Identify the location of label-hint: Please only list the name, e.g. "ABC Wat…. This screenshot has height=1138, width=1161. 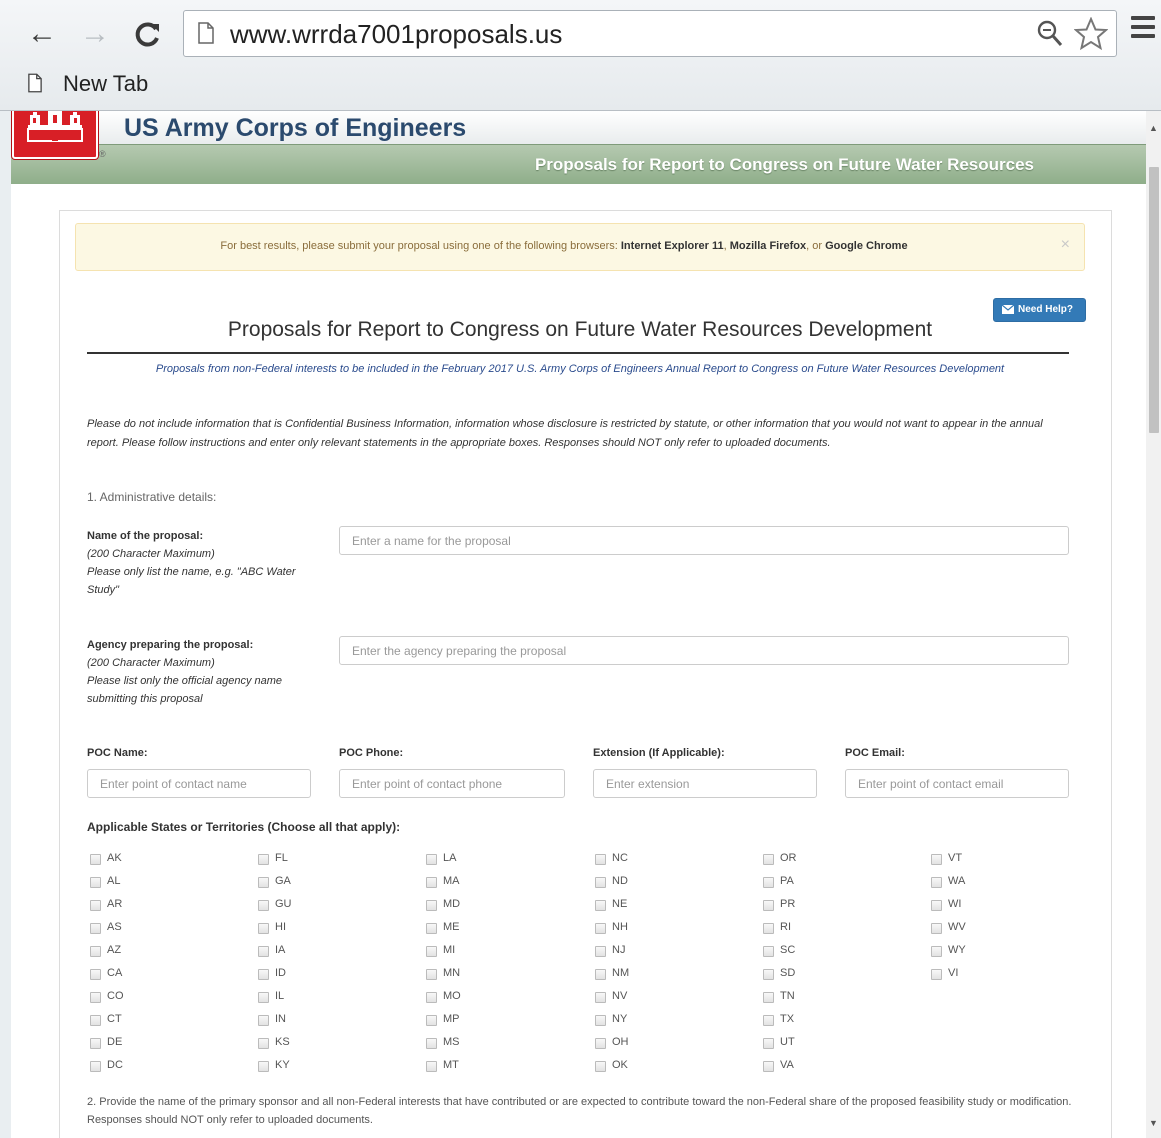
(191, 581).